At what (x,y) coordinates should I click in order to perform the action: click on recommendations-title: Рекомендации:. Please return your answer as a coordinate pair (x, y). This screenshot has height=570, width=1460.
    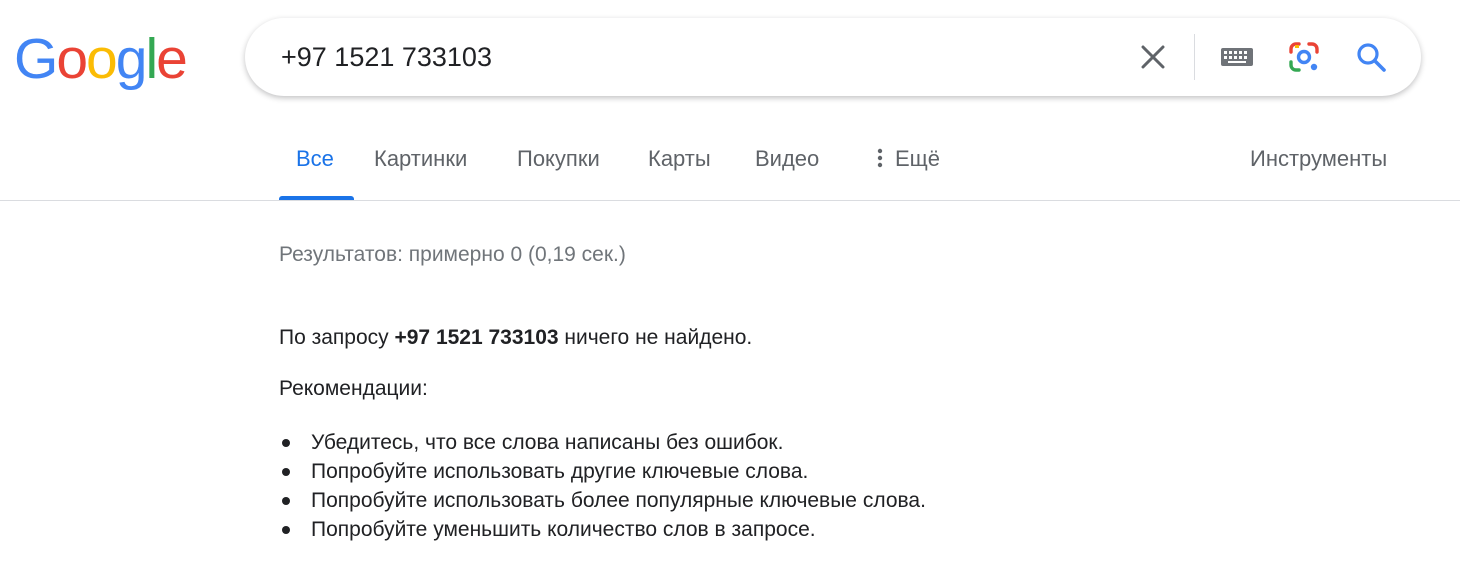
    Looking at the image, I should click on (353, 388).